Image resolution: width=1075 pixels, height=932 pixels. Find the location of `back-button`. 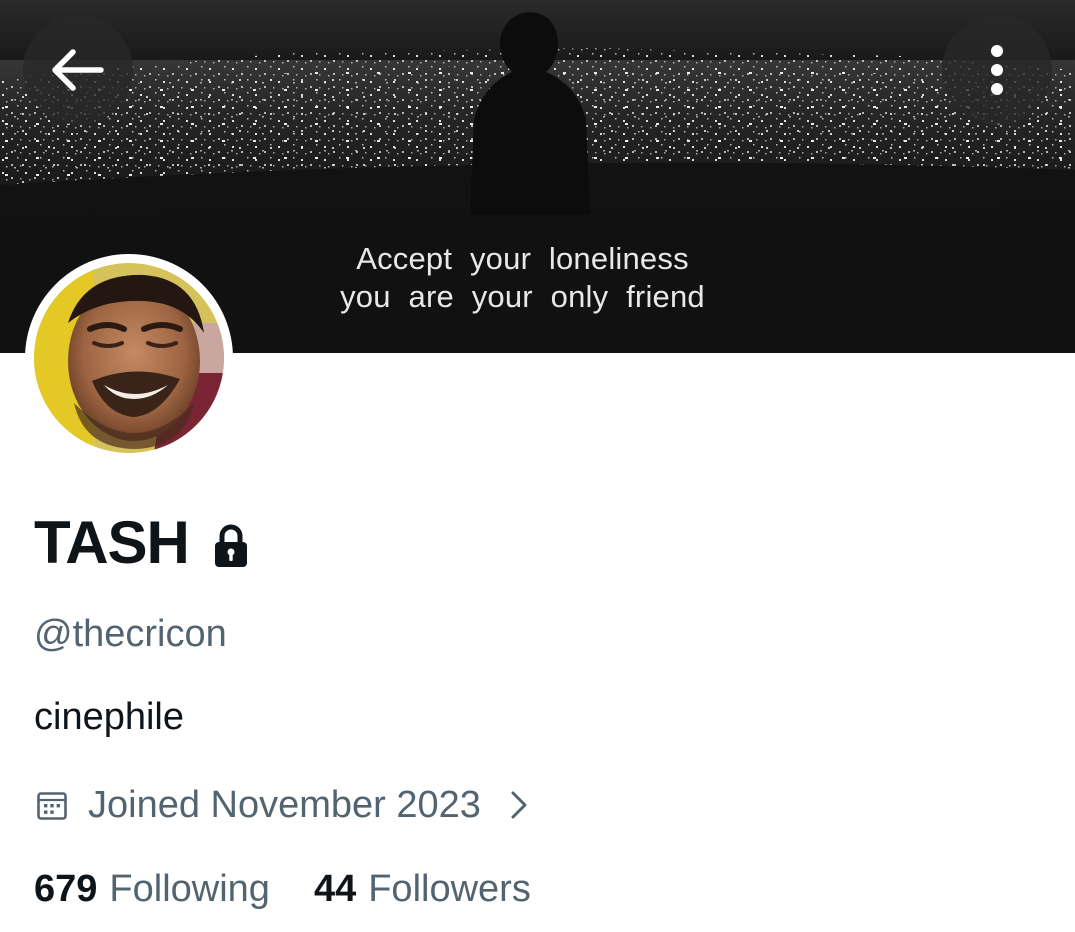

back-button is located at coordinates (78, 70).